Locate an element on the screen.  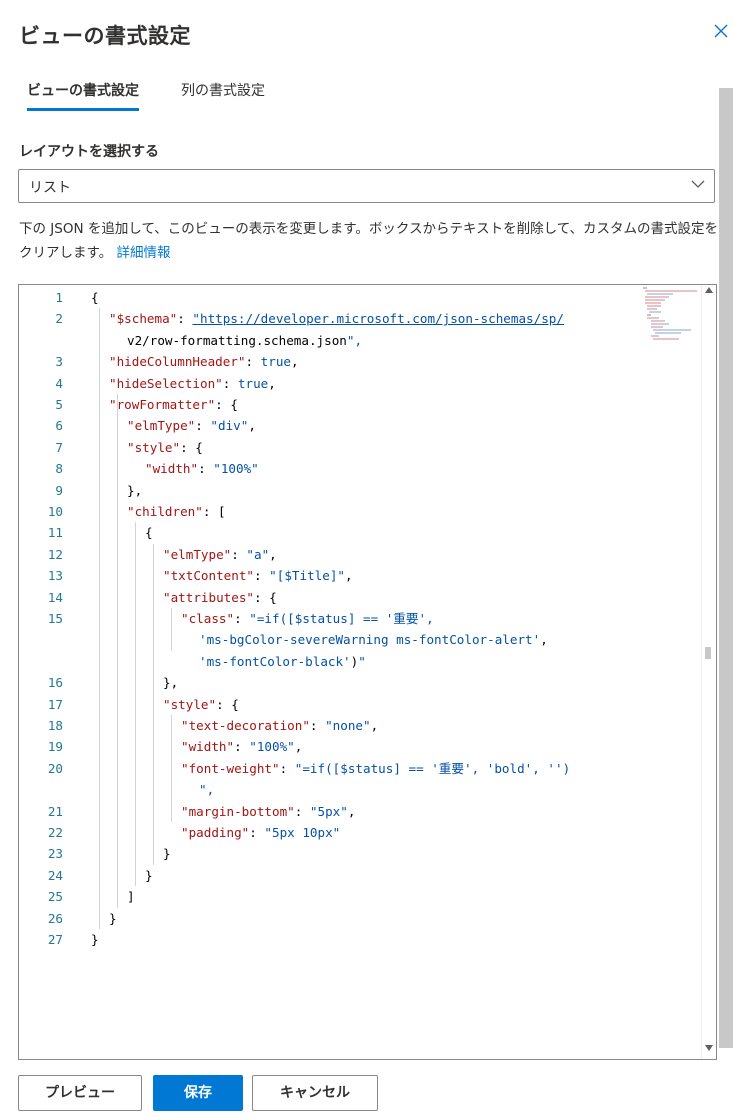
tab-column-format: 列の書式設定 is located at coordinates (223, 94).